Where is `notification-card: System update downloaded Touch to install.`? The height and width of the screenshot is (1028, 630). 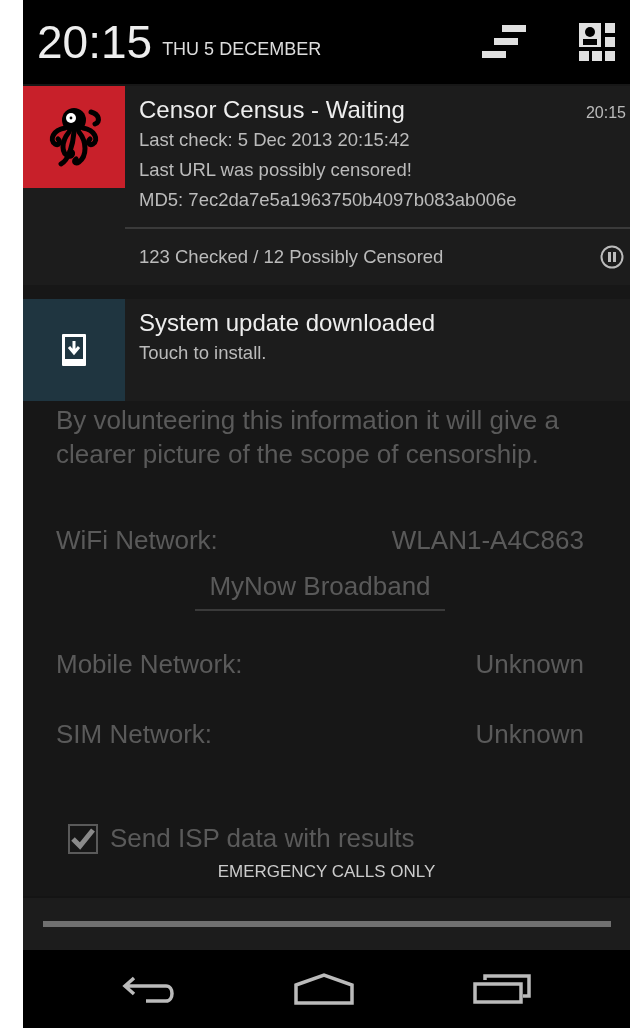
notification-card: System update downloaded Touch to install. is located at coordinates (326, 350).